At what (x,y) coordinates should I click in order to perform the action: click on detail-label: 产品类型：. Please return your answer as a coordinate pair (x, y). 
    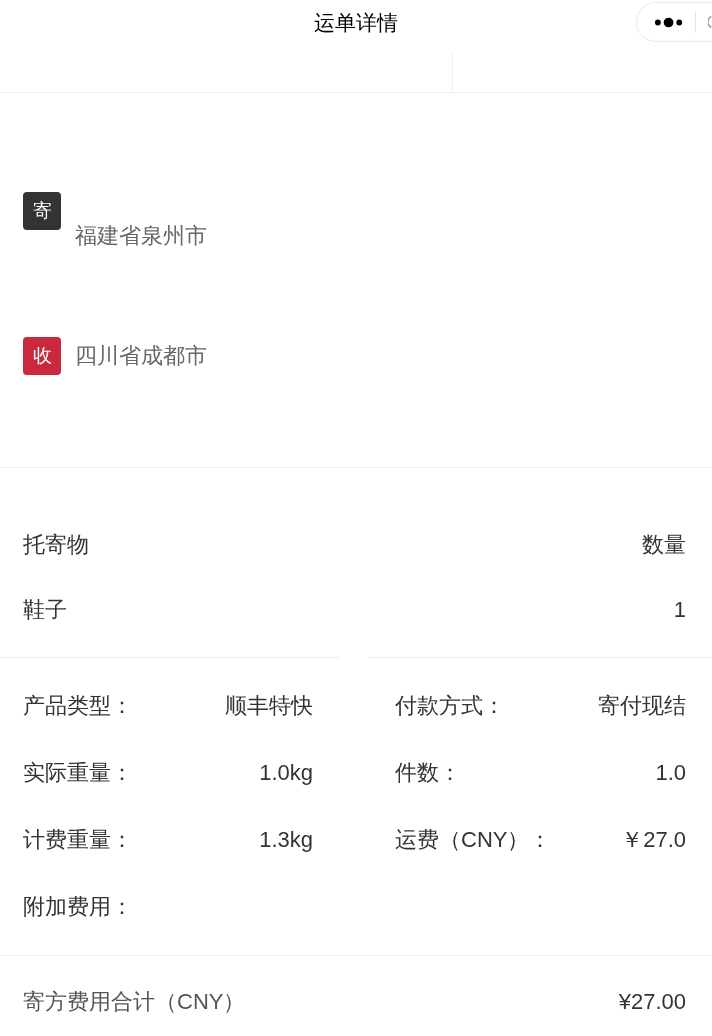
    Looking at the image, I should click on (78, 705).